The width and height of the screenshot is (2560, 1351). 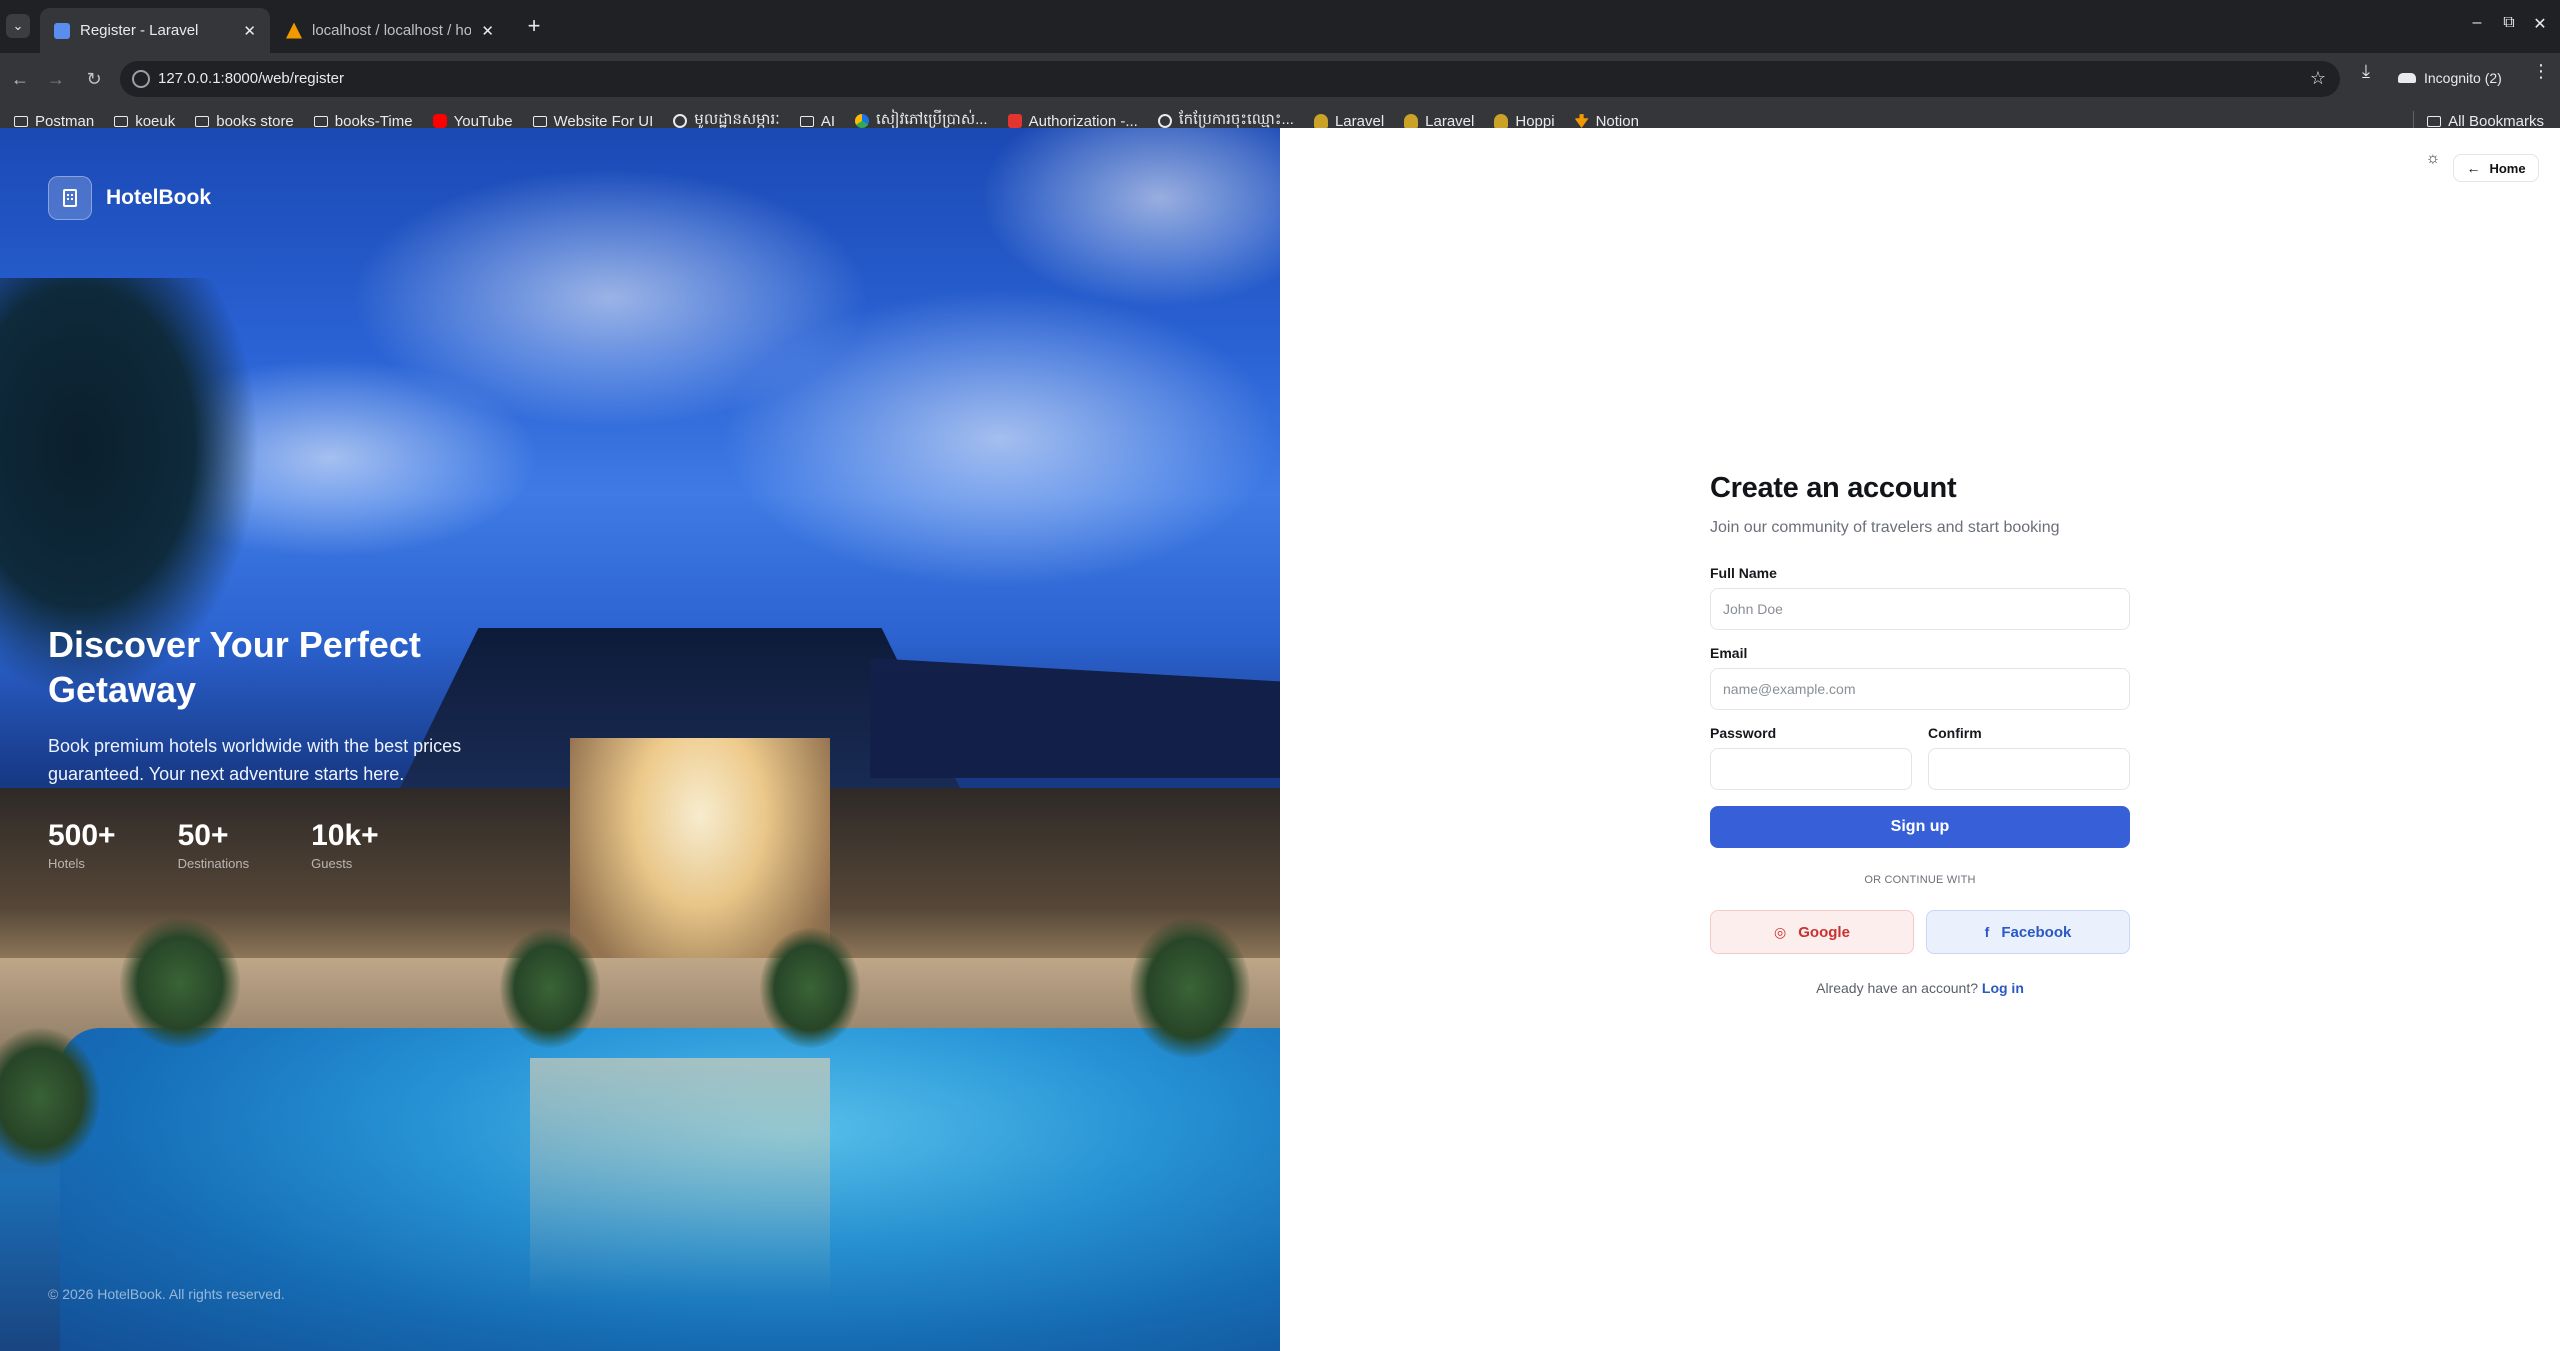 What do you see at coordinates (1920, 880) in the screenshot?
I see `social-divider: OR CONTINUE WITH` at bounding box center [1920, 880].